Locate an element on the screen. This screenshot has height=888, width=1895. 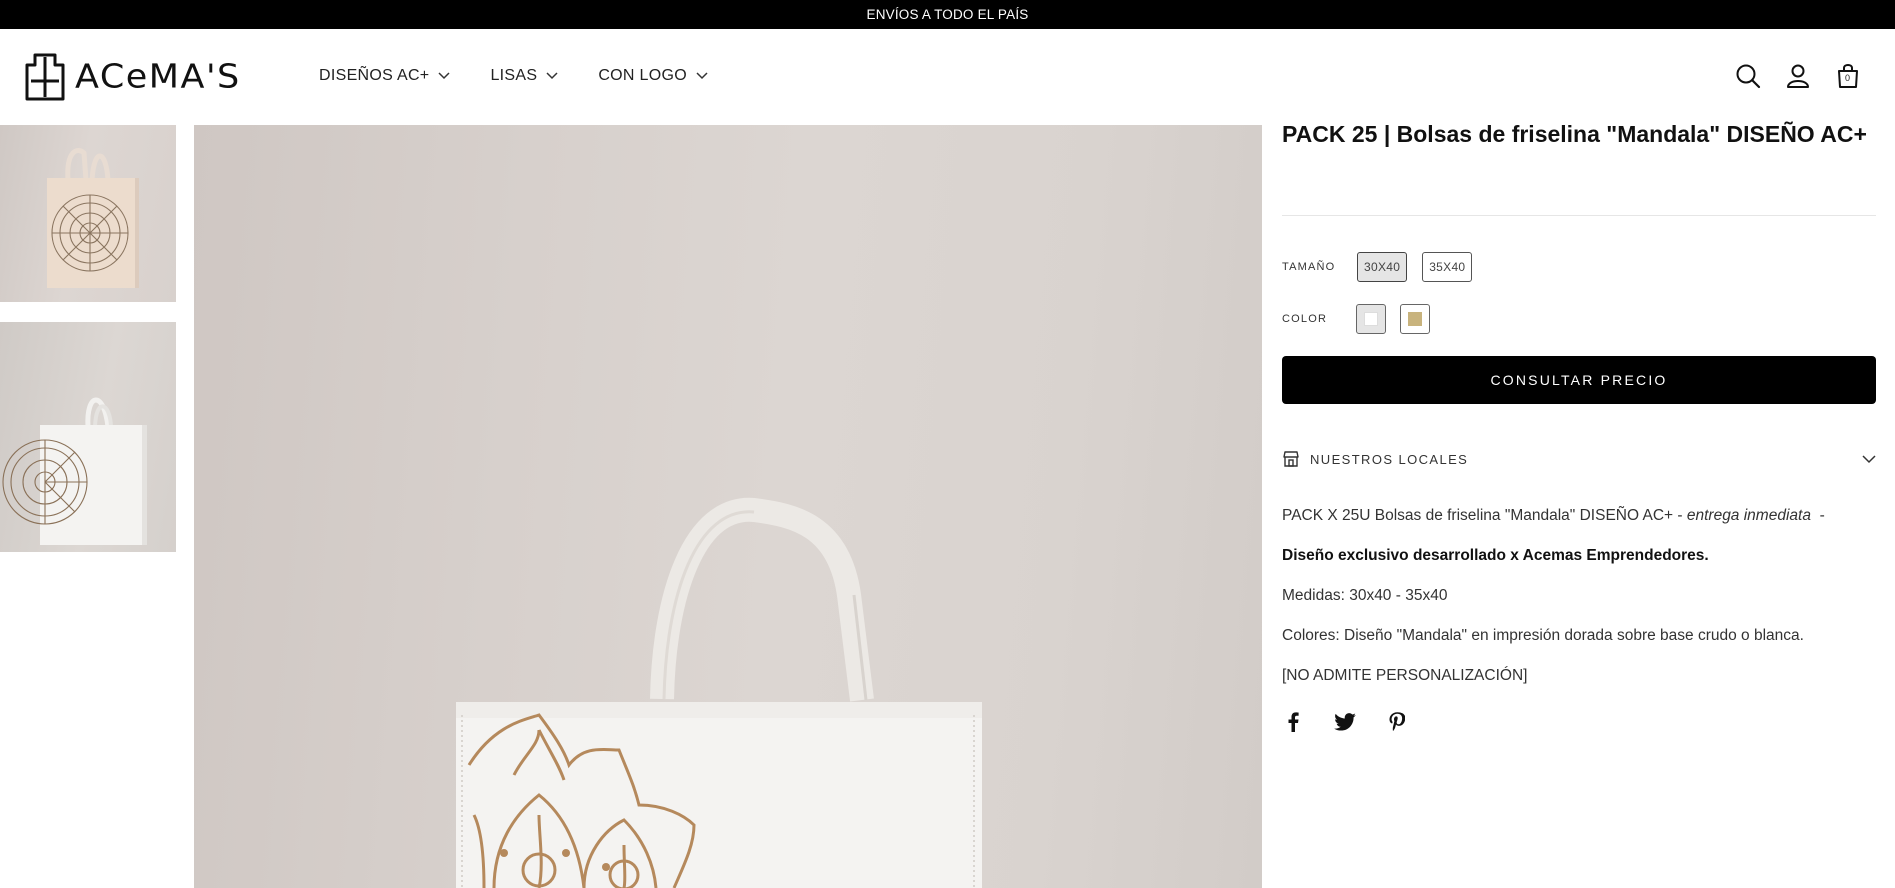
color-swatch-white is located at coordinates (1371, 319).